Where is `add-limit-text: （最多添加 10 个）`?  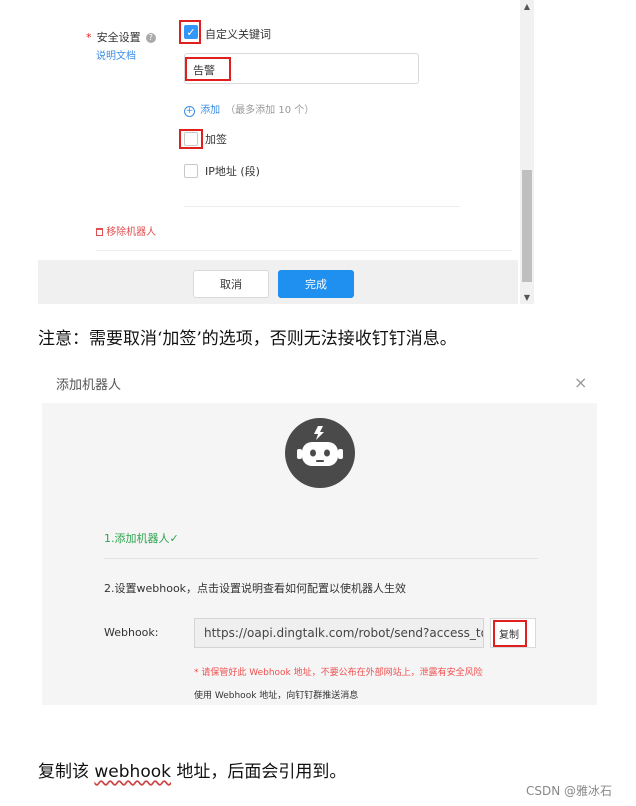 add-limit-text: （最多添加 10 个） is located at coordinates (270, 110).